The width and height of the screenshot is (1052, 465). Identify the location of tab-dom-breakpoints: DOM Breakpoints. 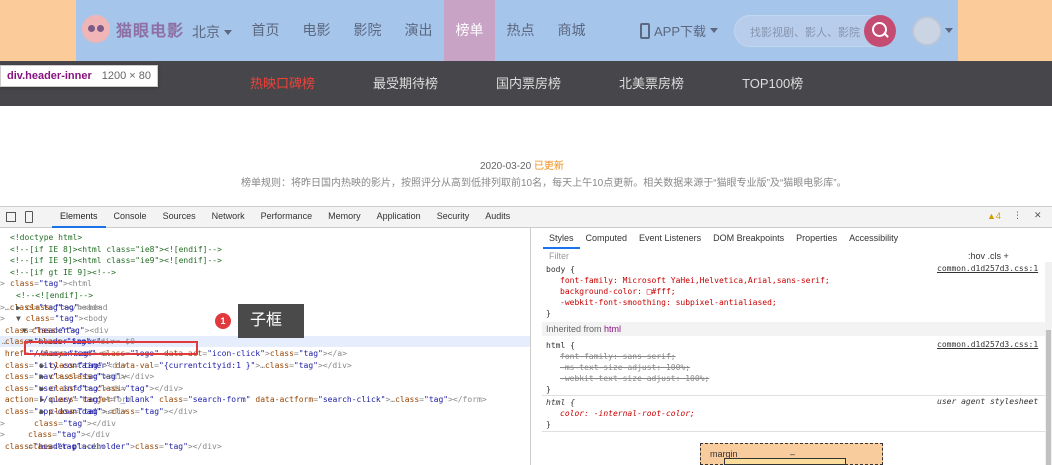
(748, 239).